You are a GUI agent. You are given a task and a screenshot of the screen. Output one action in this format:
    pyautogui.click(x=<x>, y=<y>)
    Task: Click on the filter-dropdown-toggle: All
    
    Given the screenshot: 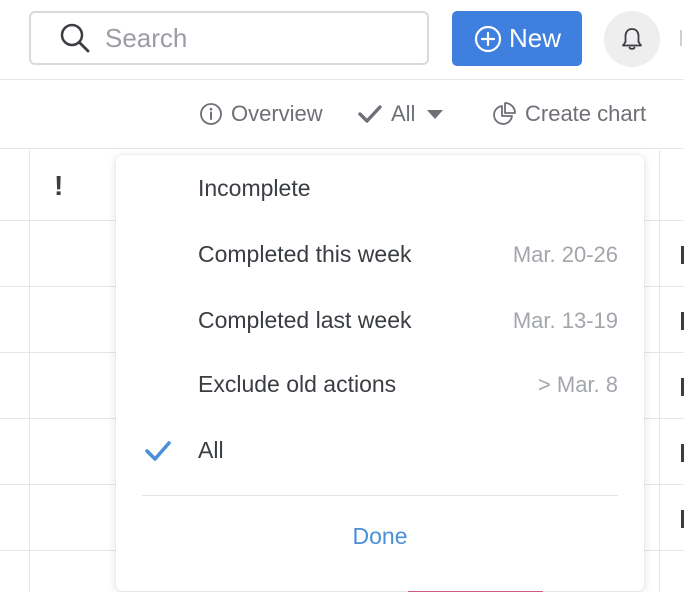 What is the action you would take?
    pyautogui.click(x=400, y=114)
    